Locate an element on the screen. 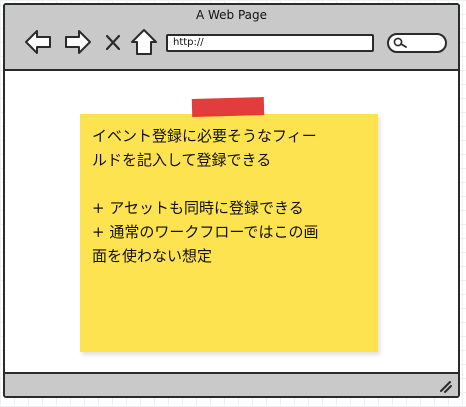  address-bar: http:// is located at coordinates (270, 43).